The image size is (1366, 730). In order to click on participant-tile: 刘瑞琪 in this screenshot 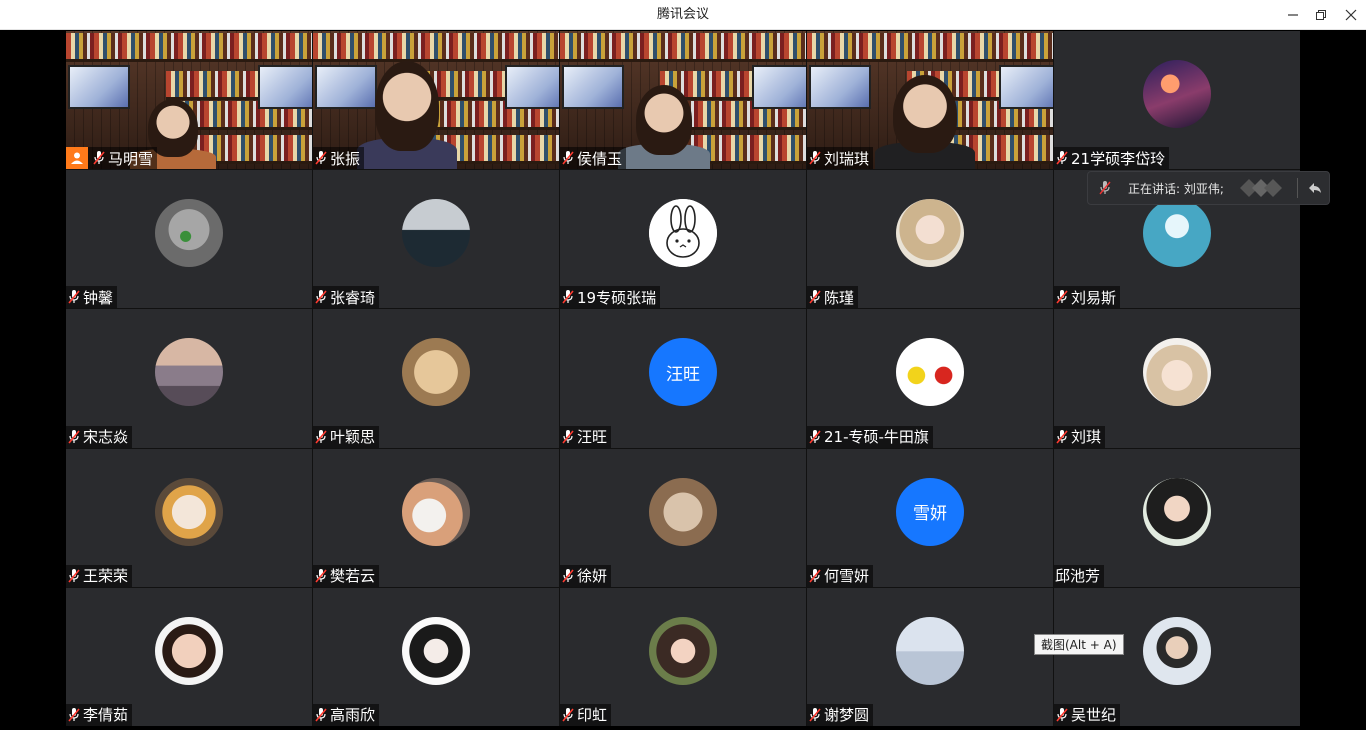, I will do `click(930, 100)`.